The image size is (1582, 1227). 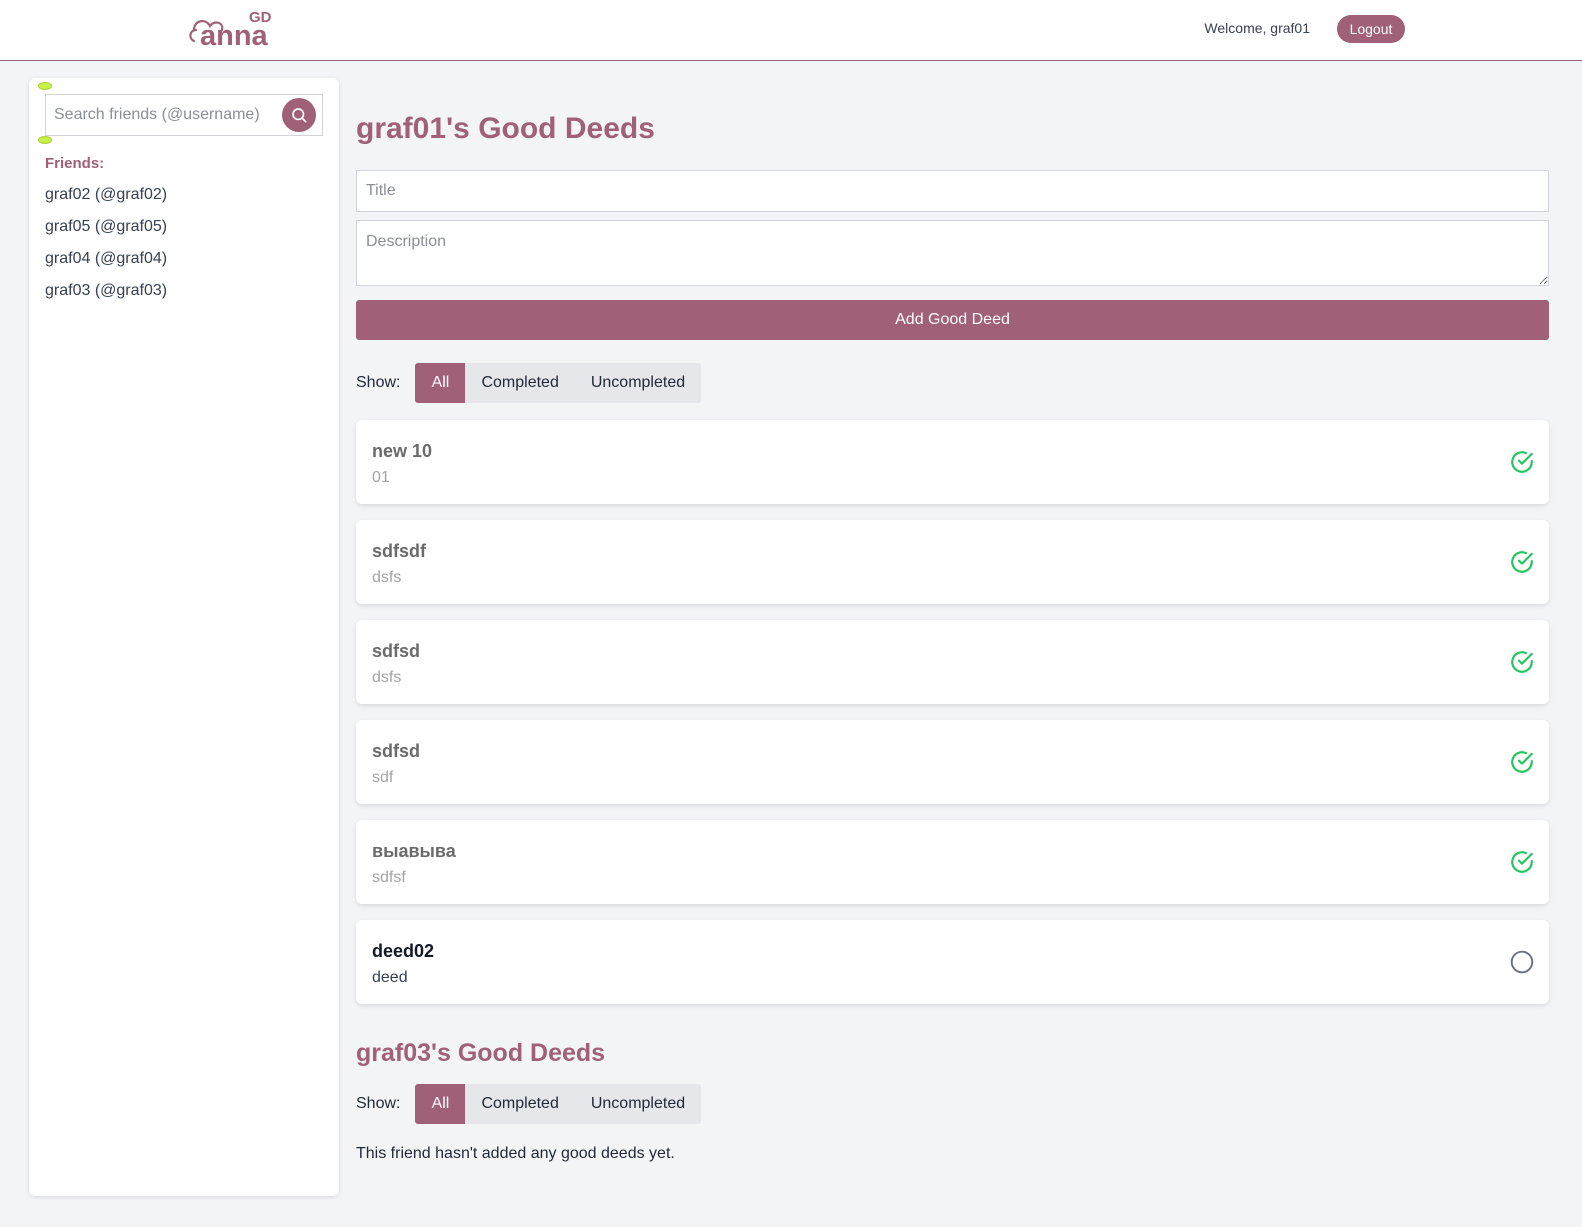 I want to click on deed-title: new 10, so click(x=402, y=451).